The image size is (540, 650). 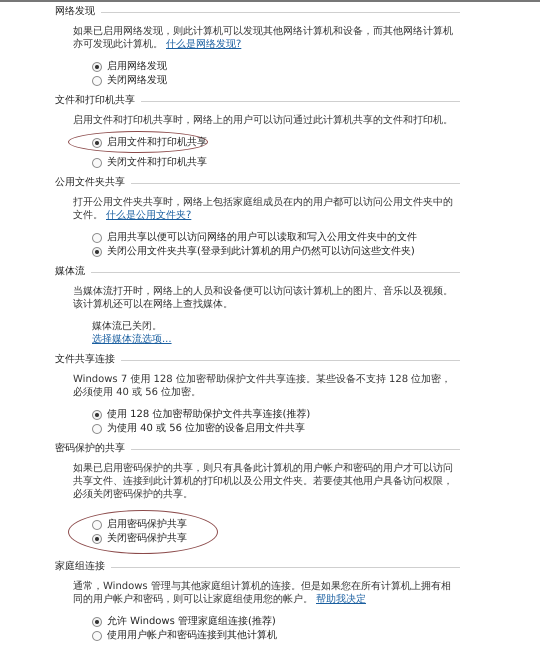 What do you see at coordinates (192, 635) in the screenshot?
I see `radio-label: 使用用户帐户和密码连接到其他计算机` at bounding box center [192, 635].